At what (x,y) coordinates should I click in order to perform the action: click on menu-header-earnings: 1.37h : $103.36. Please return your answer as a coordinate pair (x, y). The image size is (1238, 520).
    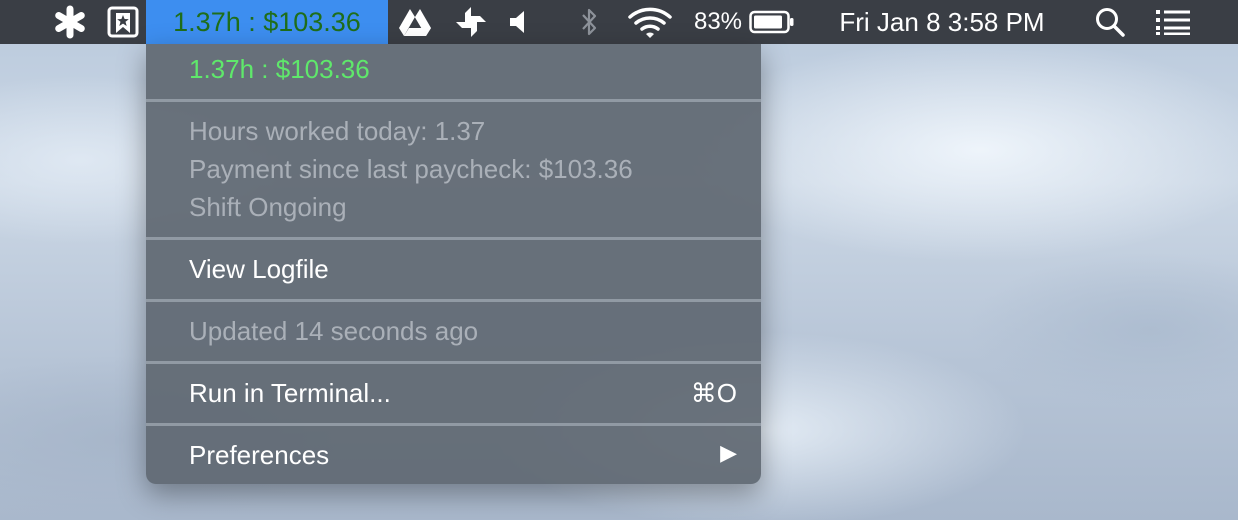
    Looking at the image, I should click on (279, 69).